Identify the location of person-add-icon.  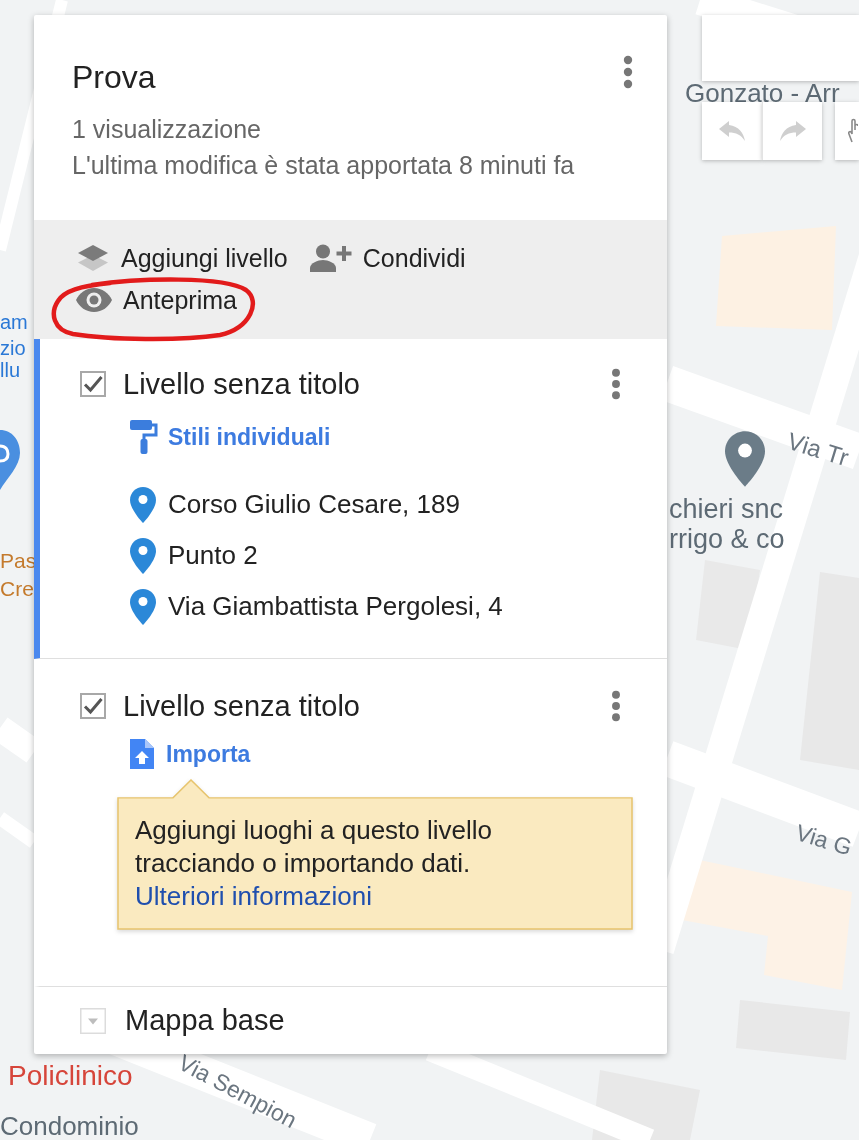
(330, 258).